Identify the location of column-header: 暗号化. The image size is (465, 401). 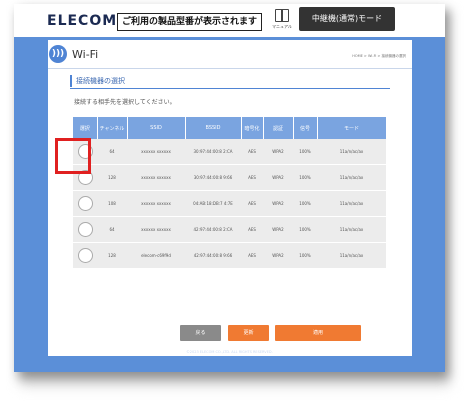
(252, 128).